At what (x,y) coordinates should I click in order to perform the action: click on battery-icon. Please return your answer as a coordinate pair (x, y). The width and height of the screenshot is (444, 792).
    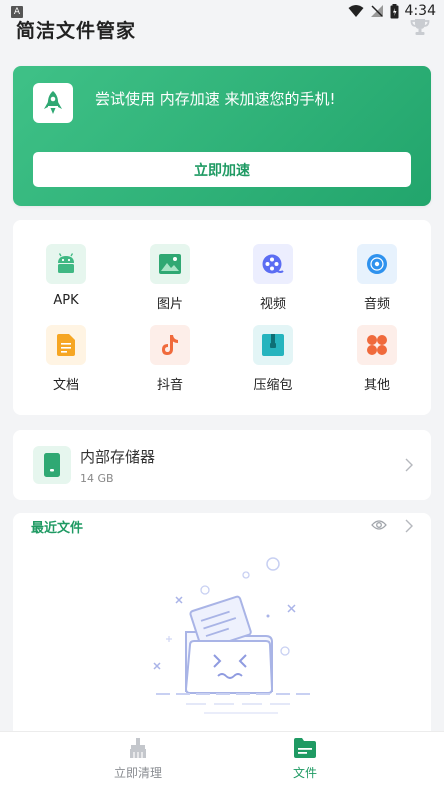
    Looking at the image, I should click on (394, 10).